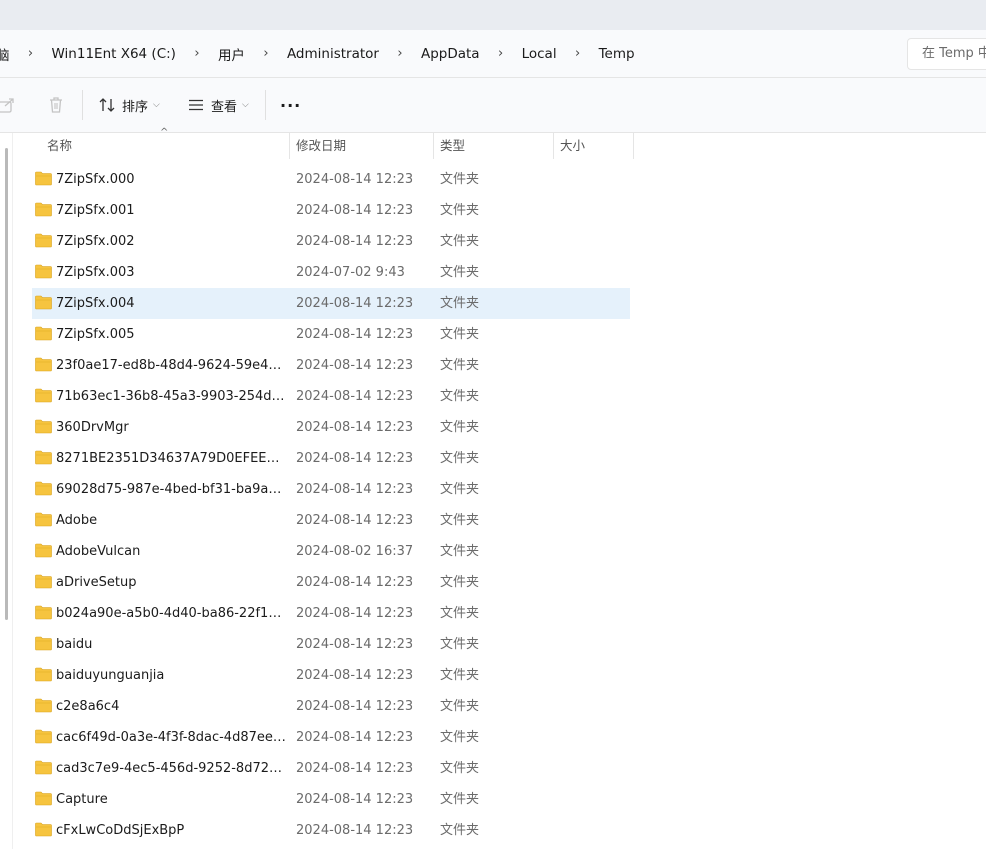 The image size is (986, 849). Describe the element at coordinates (331, 272) in the screenshot. I see `file-row: 7ZipSfx.003 2024-07-02 9:43 文件夹` at that location.